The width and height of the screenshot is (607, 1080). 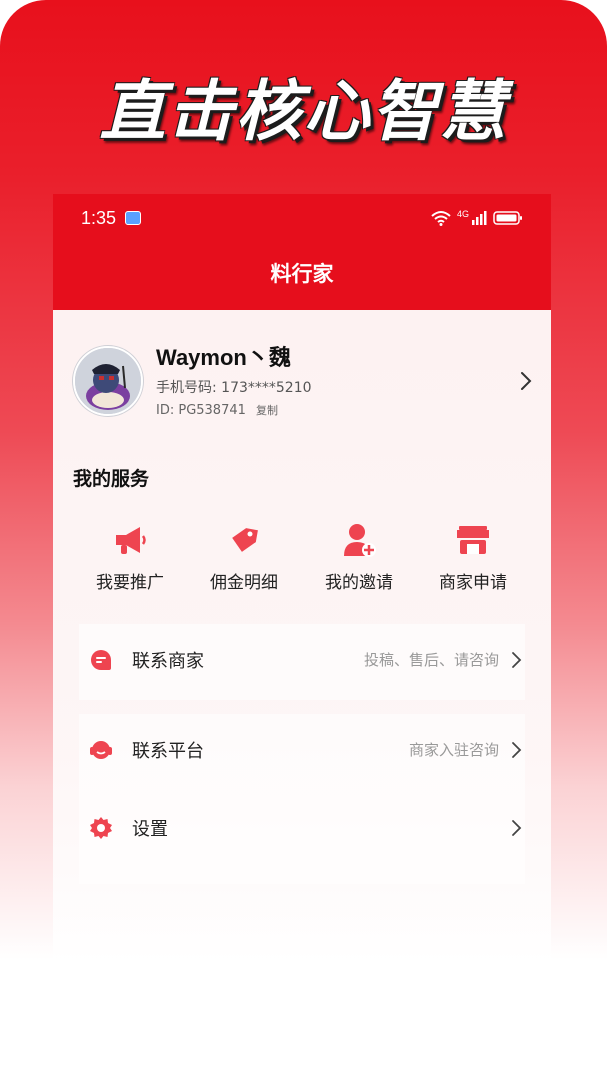 I want to click on phone-number: 手机号码: 173****5210, so click(x=234, y=388).